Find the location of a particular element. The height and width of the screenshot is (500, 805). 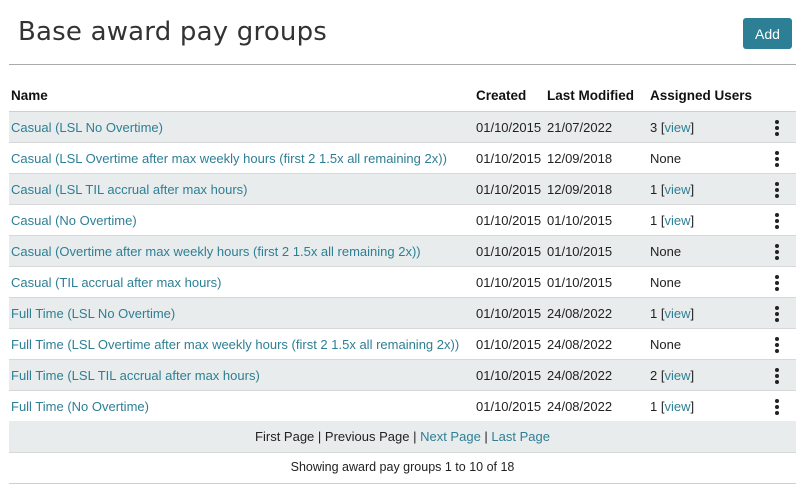

column-header-actions is located at coordinates (782, 96).